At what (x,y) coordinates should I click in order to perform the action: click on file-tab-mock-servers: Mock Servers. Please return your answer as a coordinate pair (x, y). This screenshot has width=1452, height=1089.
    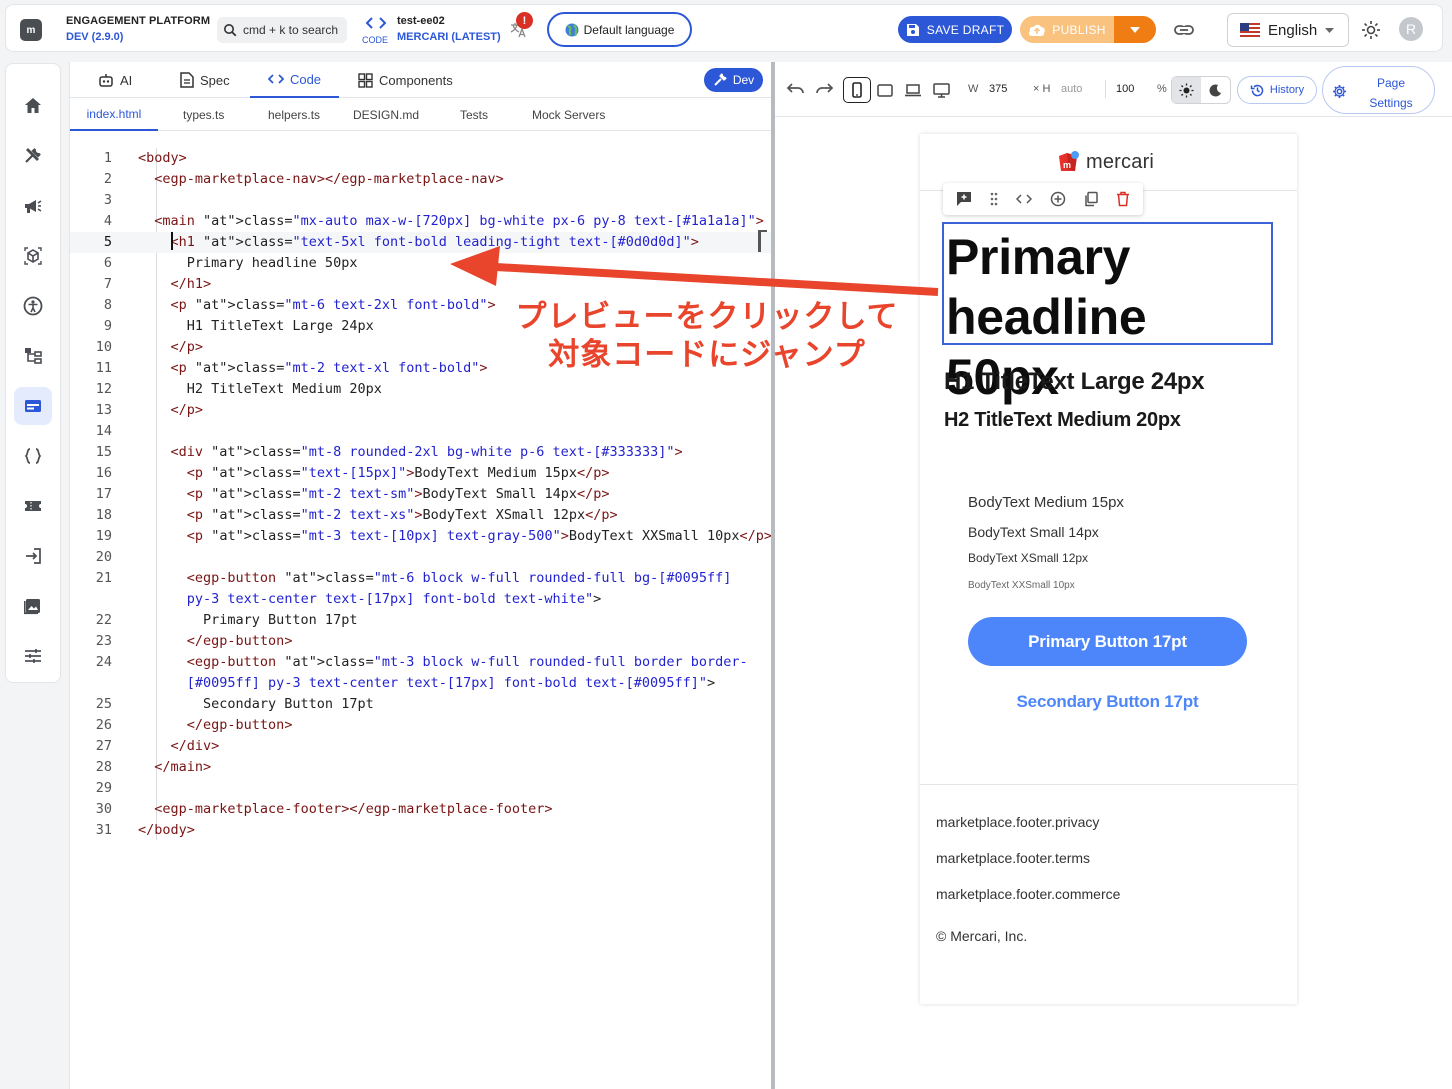
    Looking at the image, I should click on (568, 115).